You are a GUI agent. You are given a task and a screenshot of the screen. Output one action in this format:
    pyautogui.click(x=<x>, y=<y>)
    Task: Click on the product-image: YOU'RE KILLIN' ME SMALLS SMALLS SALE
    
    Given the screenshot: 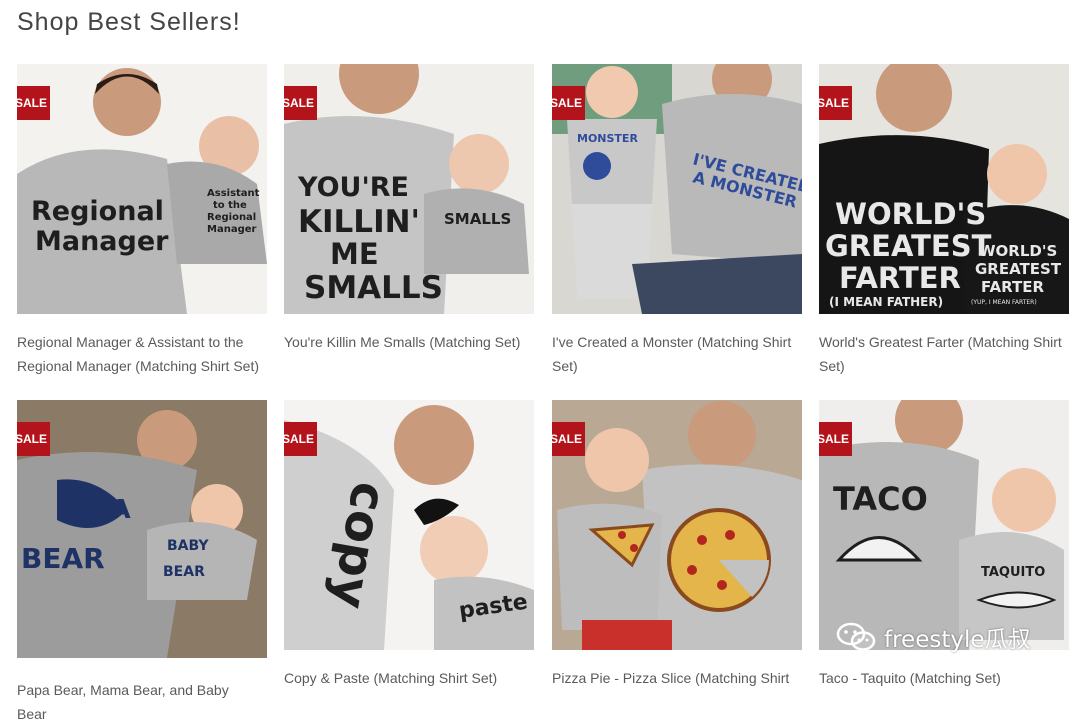 What is the action you would take?
    pyautogui.click(x=409, y=189)
    